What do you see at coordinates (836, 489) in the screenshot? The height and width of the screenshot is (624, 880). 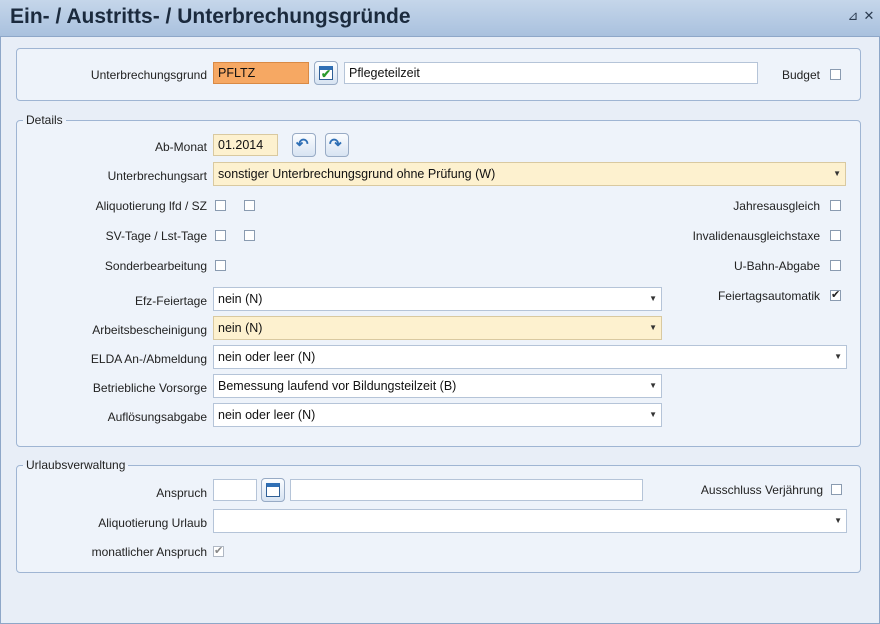 I see `ausschluss-checkbox` at bounding box center [836, 489].